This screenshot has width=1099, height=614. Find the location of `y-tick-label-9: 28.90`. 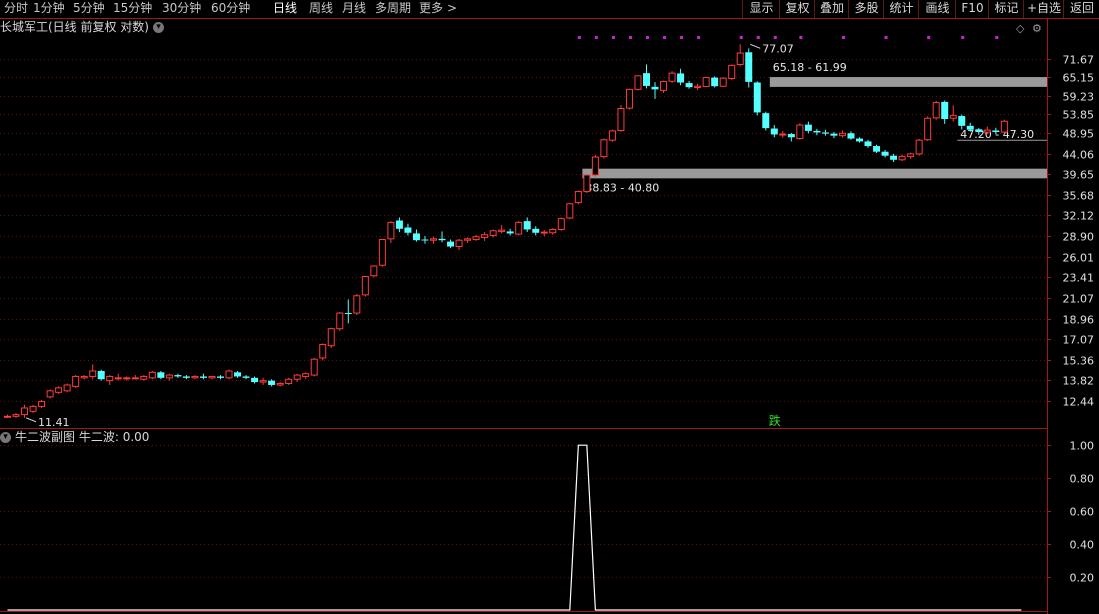

y-tick-label-9: 28.90 is located at coordinates (1079, 237).